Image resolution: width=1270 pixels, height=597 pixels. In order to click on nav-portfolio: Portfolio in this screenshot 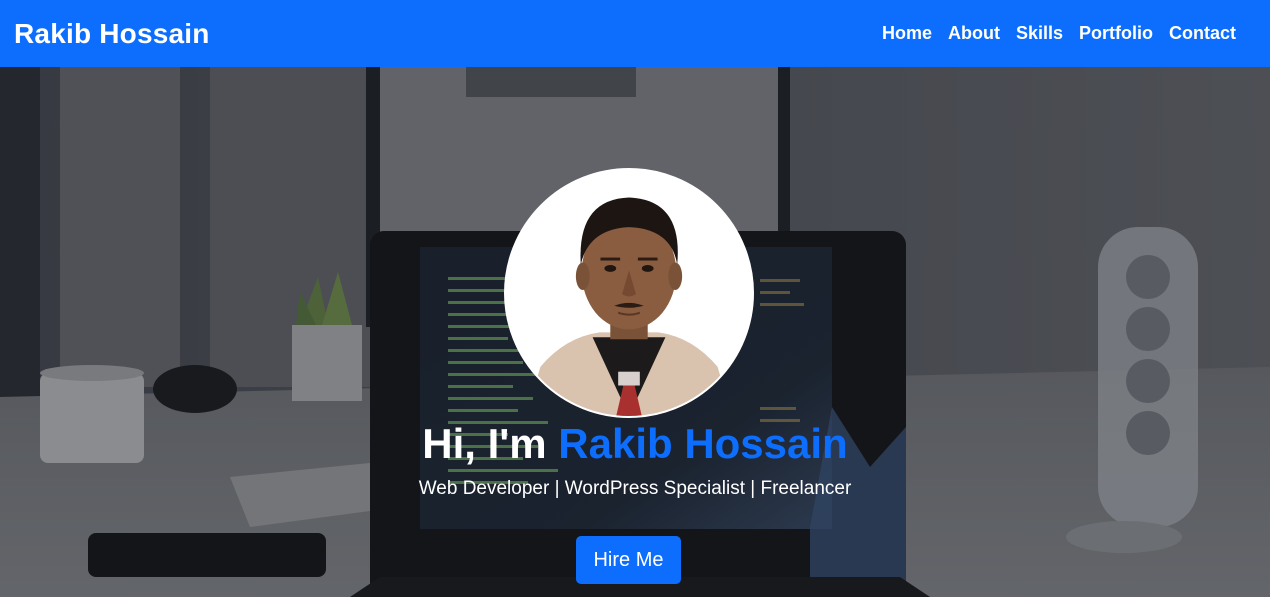, I will do `click(1116, 33)`.